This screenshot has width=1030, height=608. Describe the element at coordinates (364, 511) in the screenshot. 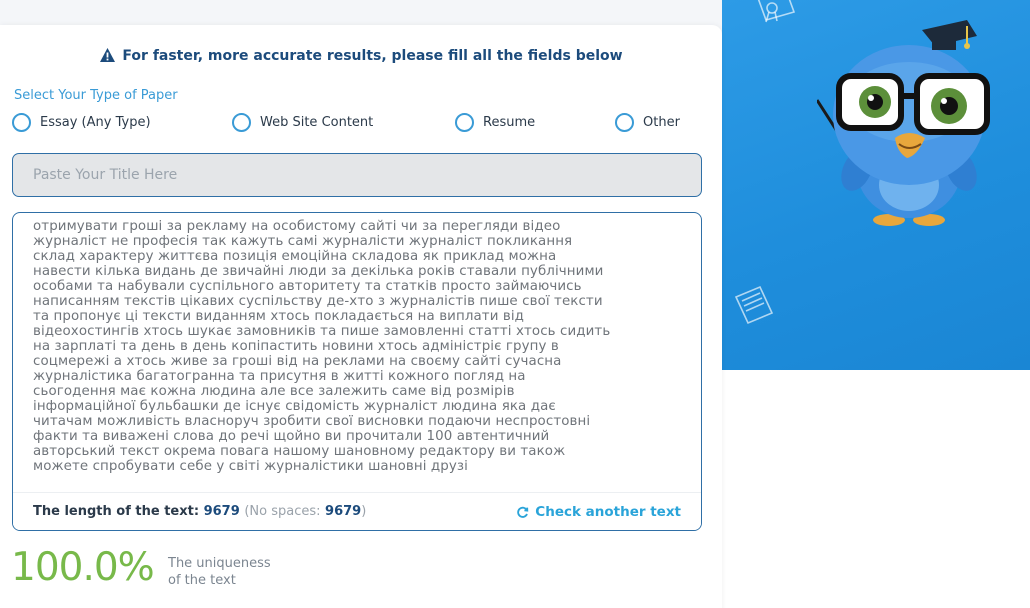

I see `paren-close: )` at that location.